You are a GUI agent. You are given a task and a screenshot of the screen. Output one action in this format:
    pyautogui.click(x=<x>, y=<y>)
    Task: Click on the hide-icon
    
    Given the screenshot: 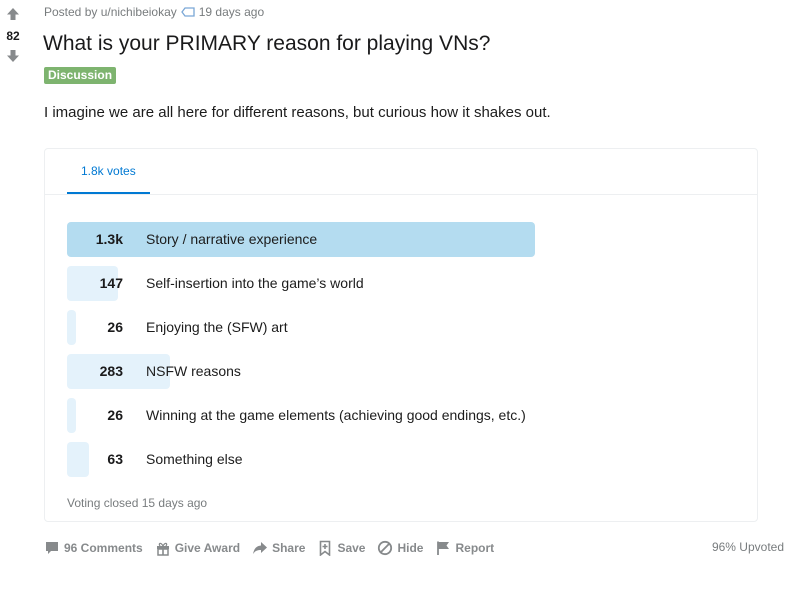 What is the action you would take?
    pyautogui.click(x=385, y=548)
    